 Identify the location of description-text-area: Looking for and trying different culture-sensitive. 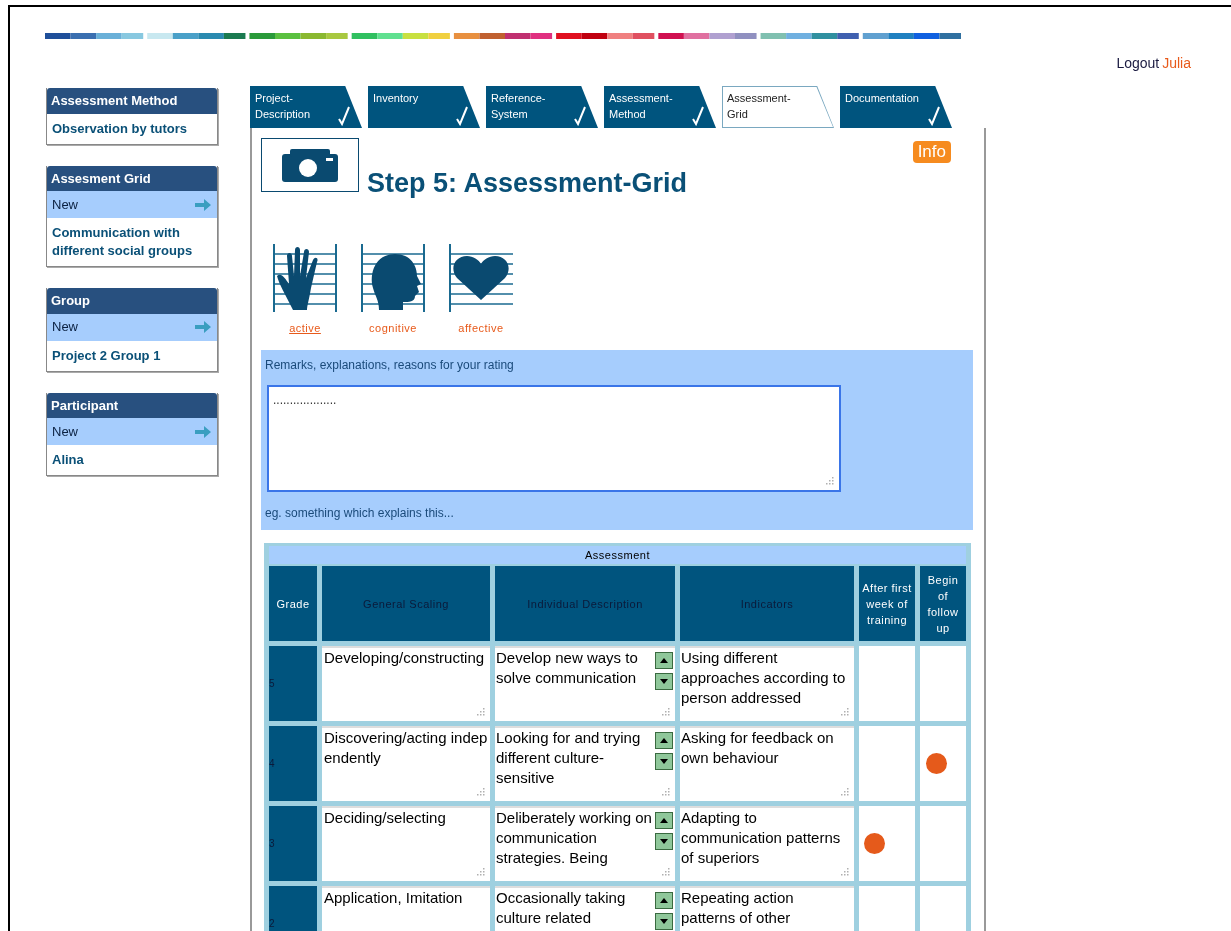
(585, 763).